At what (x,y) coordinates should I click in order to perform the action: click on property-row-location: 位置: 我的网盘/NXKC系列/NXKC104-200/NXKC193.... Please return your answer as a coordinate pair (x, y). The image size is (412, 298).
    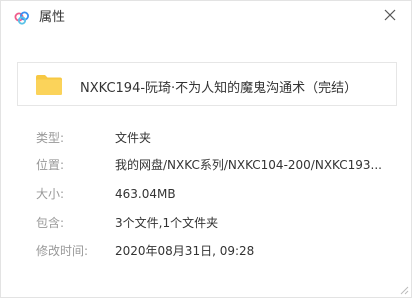
    Looking at the image, I should click on (211, 165).